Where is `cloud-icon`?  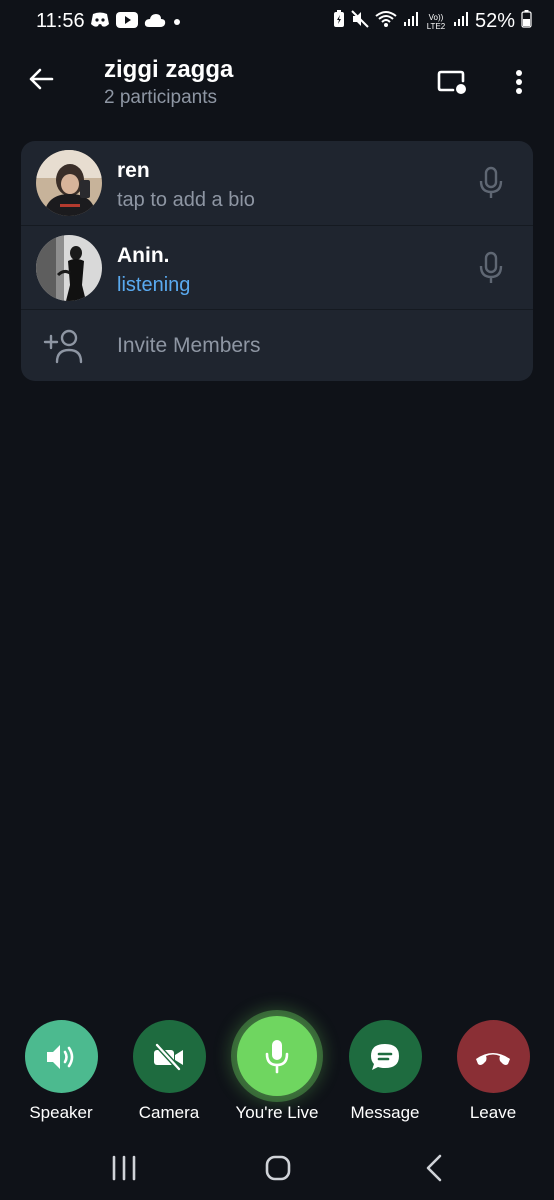 cloud-icon is located at coordinates (155, 22).